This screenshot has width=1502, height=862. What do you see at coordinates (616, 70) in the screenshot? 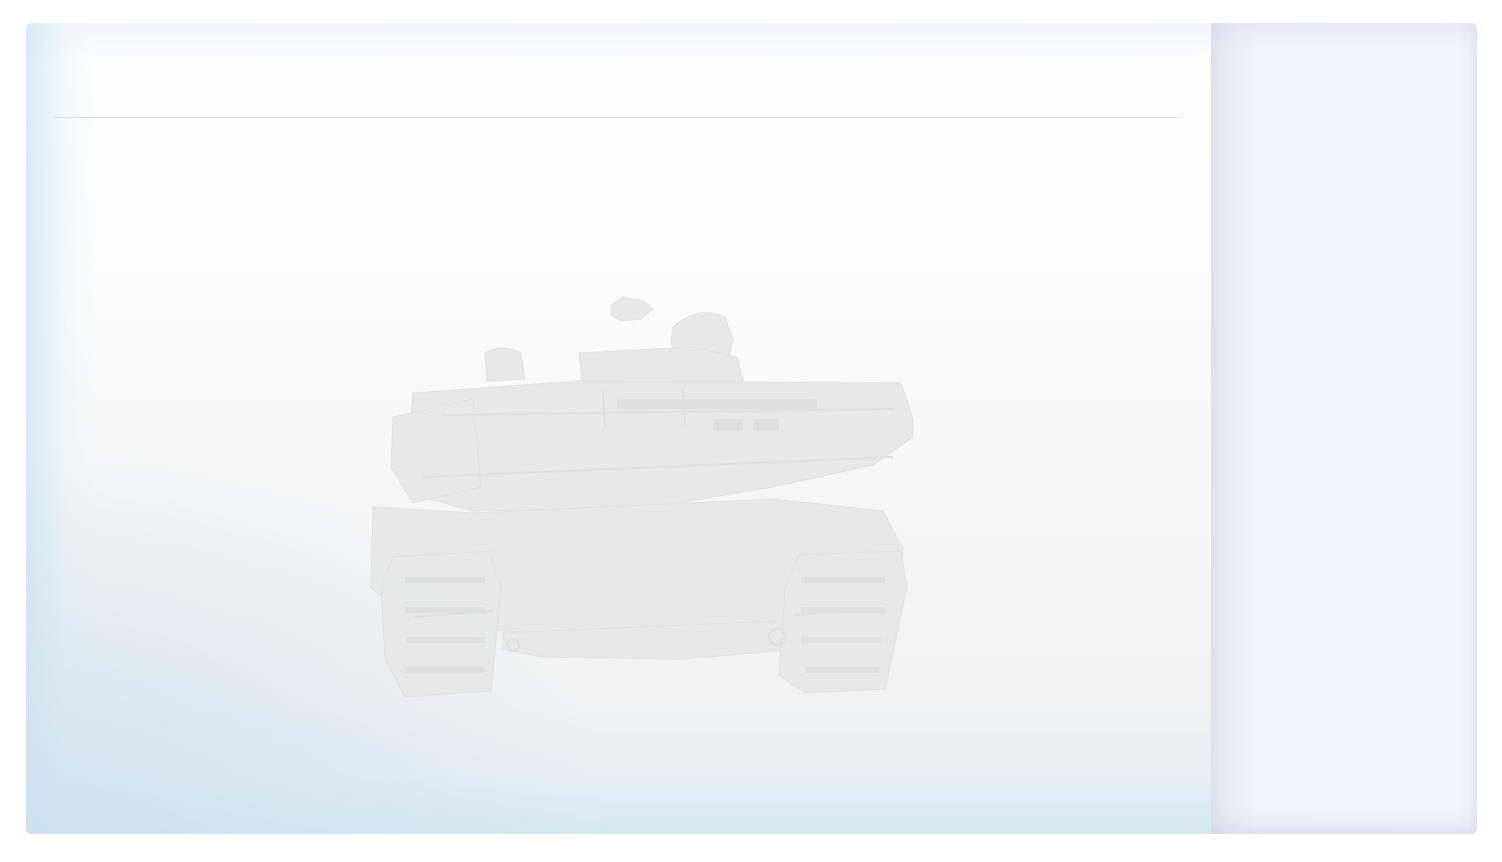
I see `header-area` at bounding box center [616, 70].